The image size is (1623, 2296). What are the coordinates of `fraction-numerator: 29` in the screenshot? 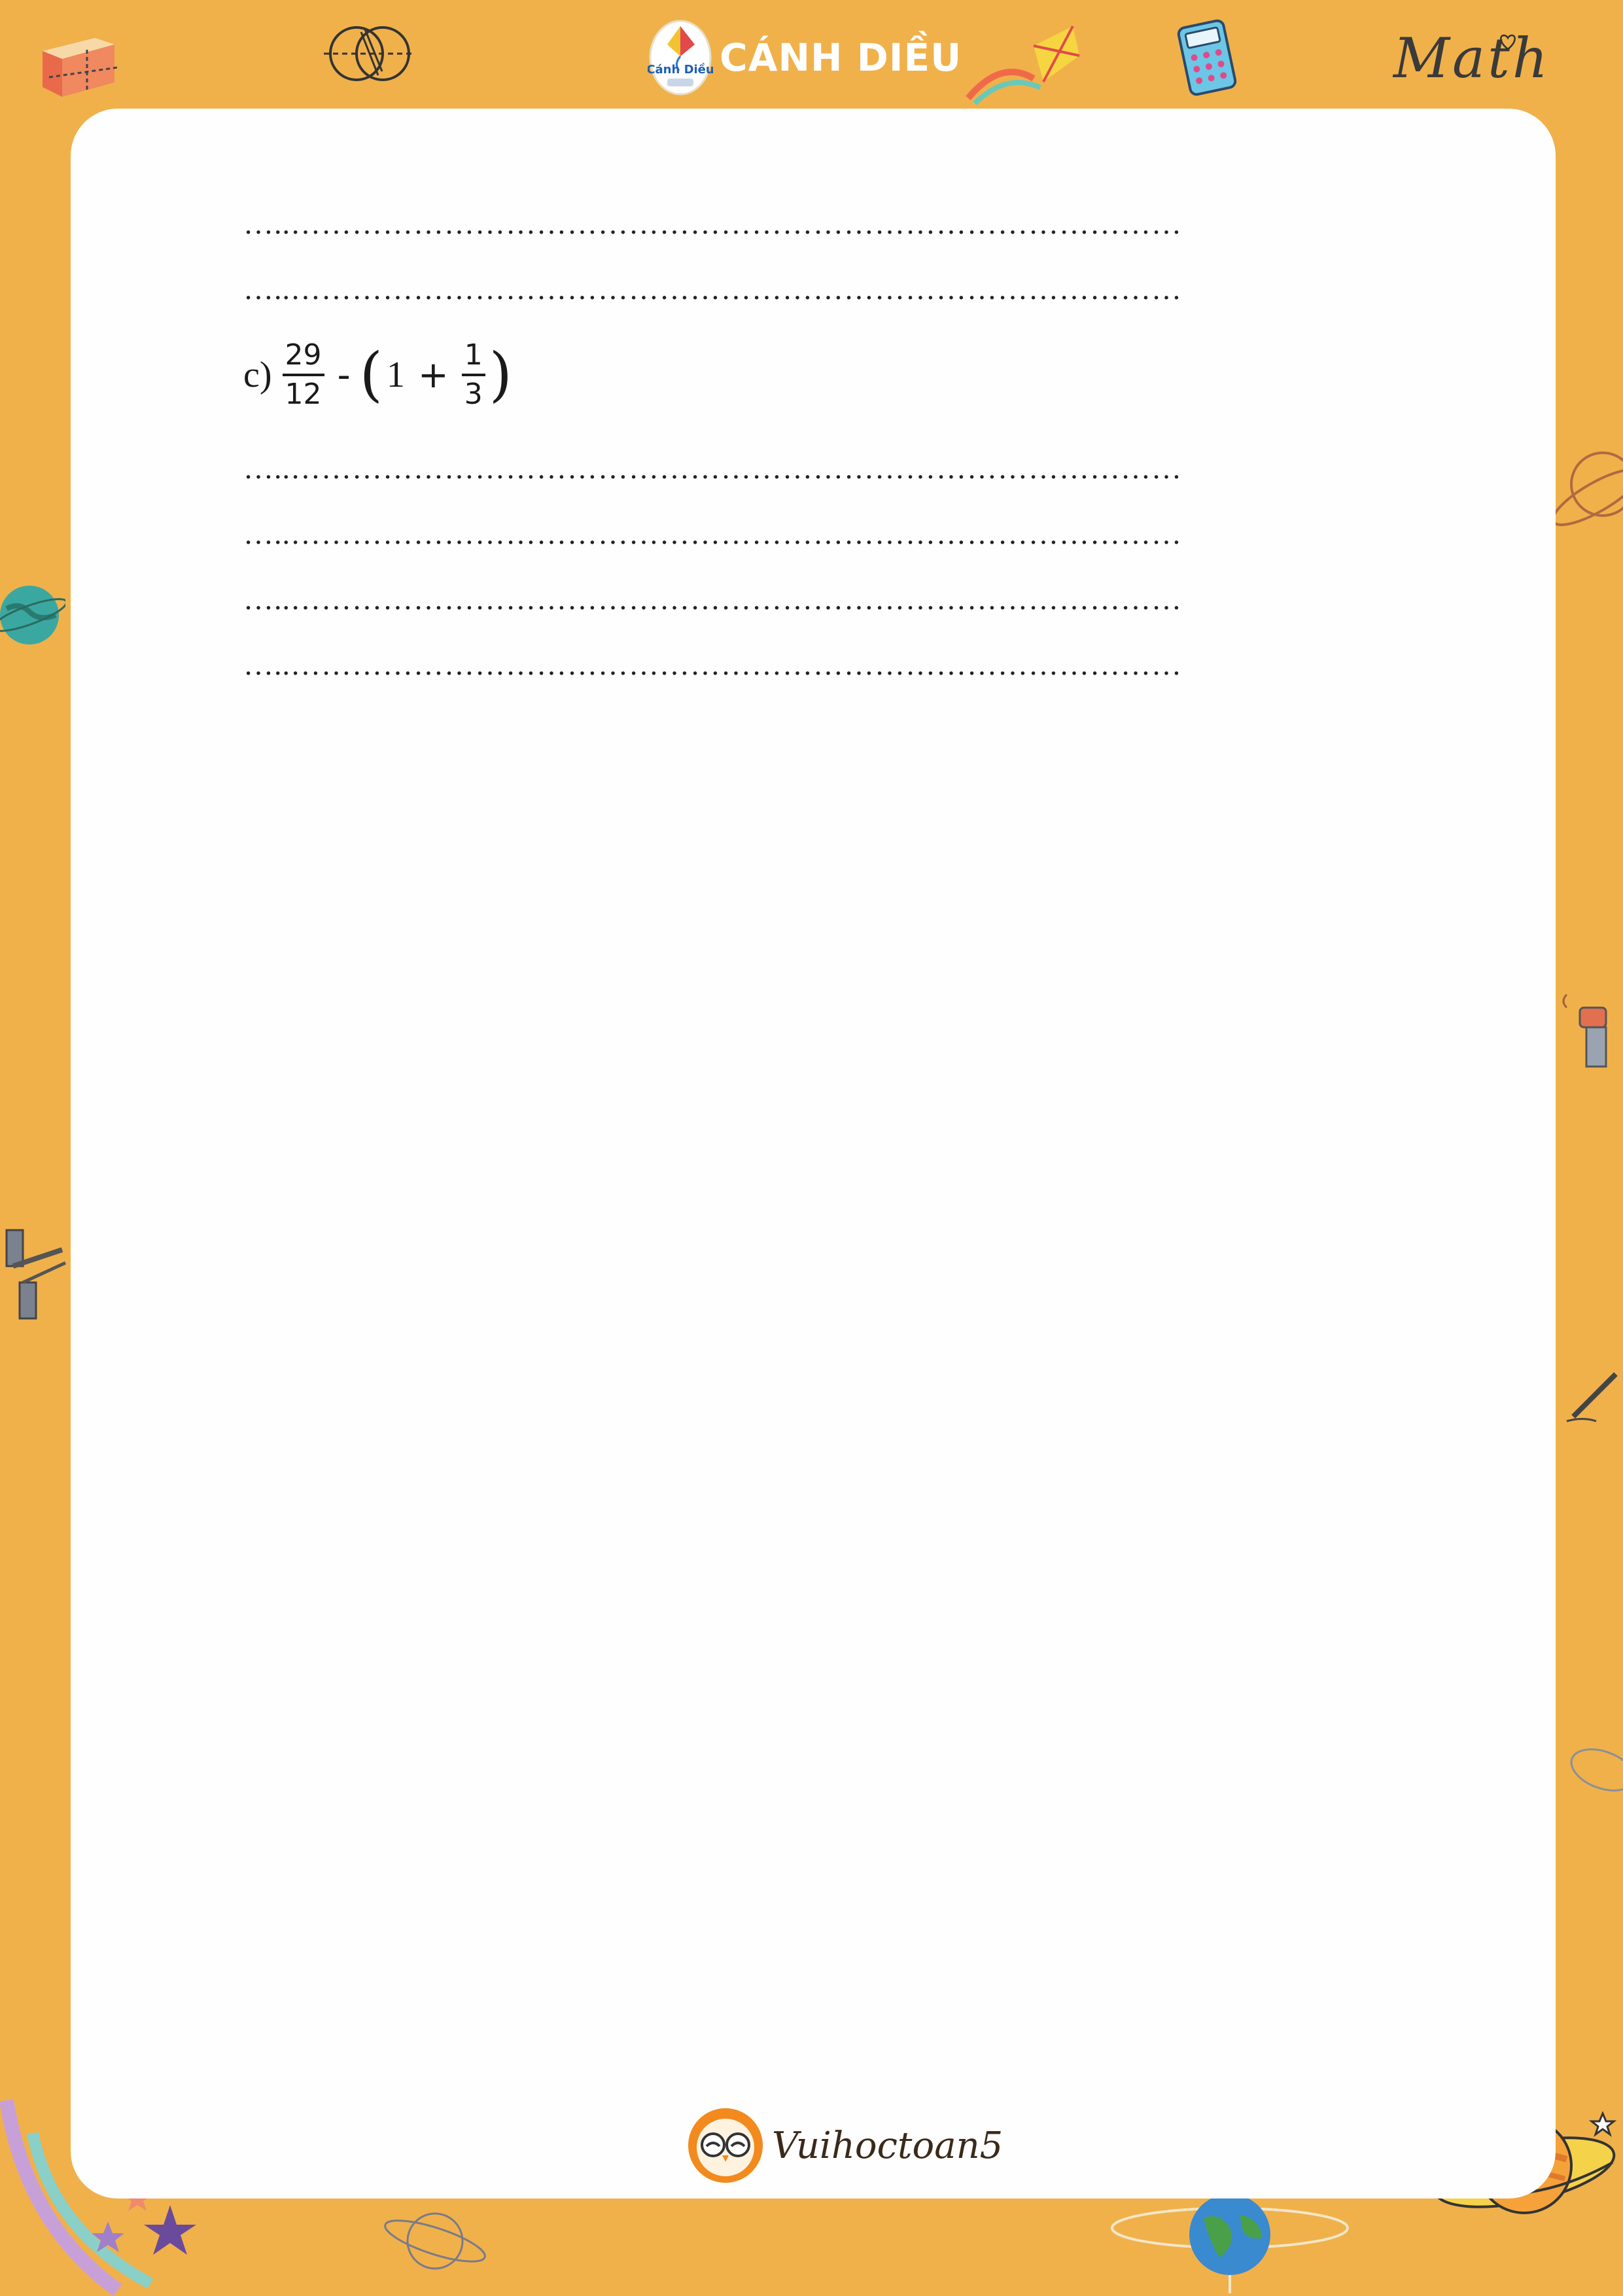 It's located at (303, 355).